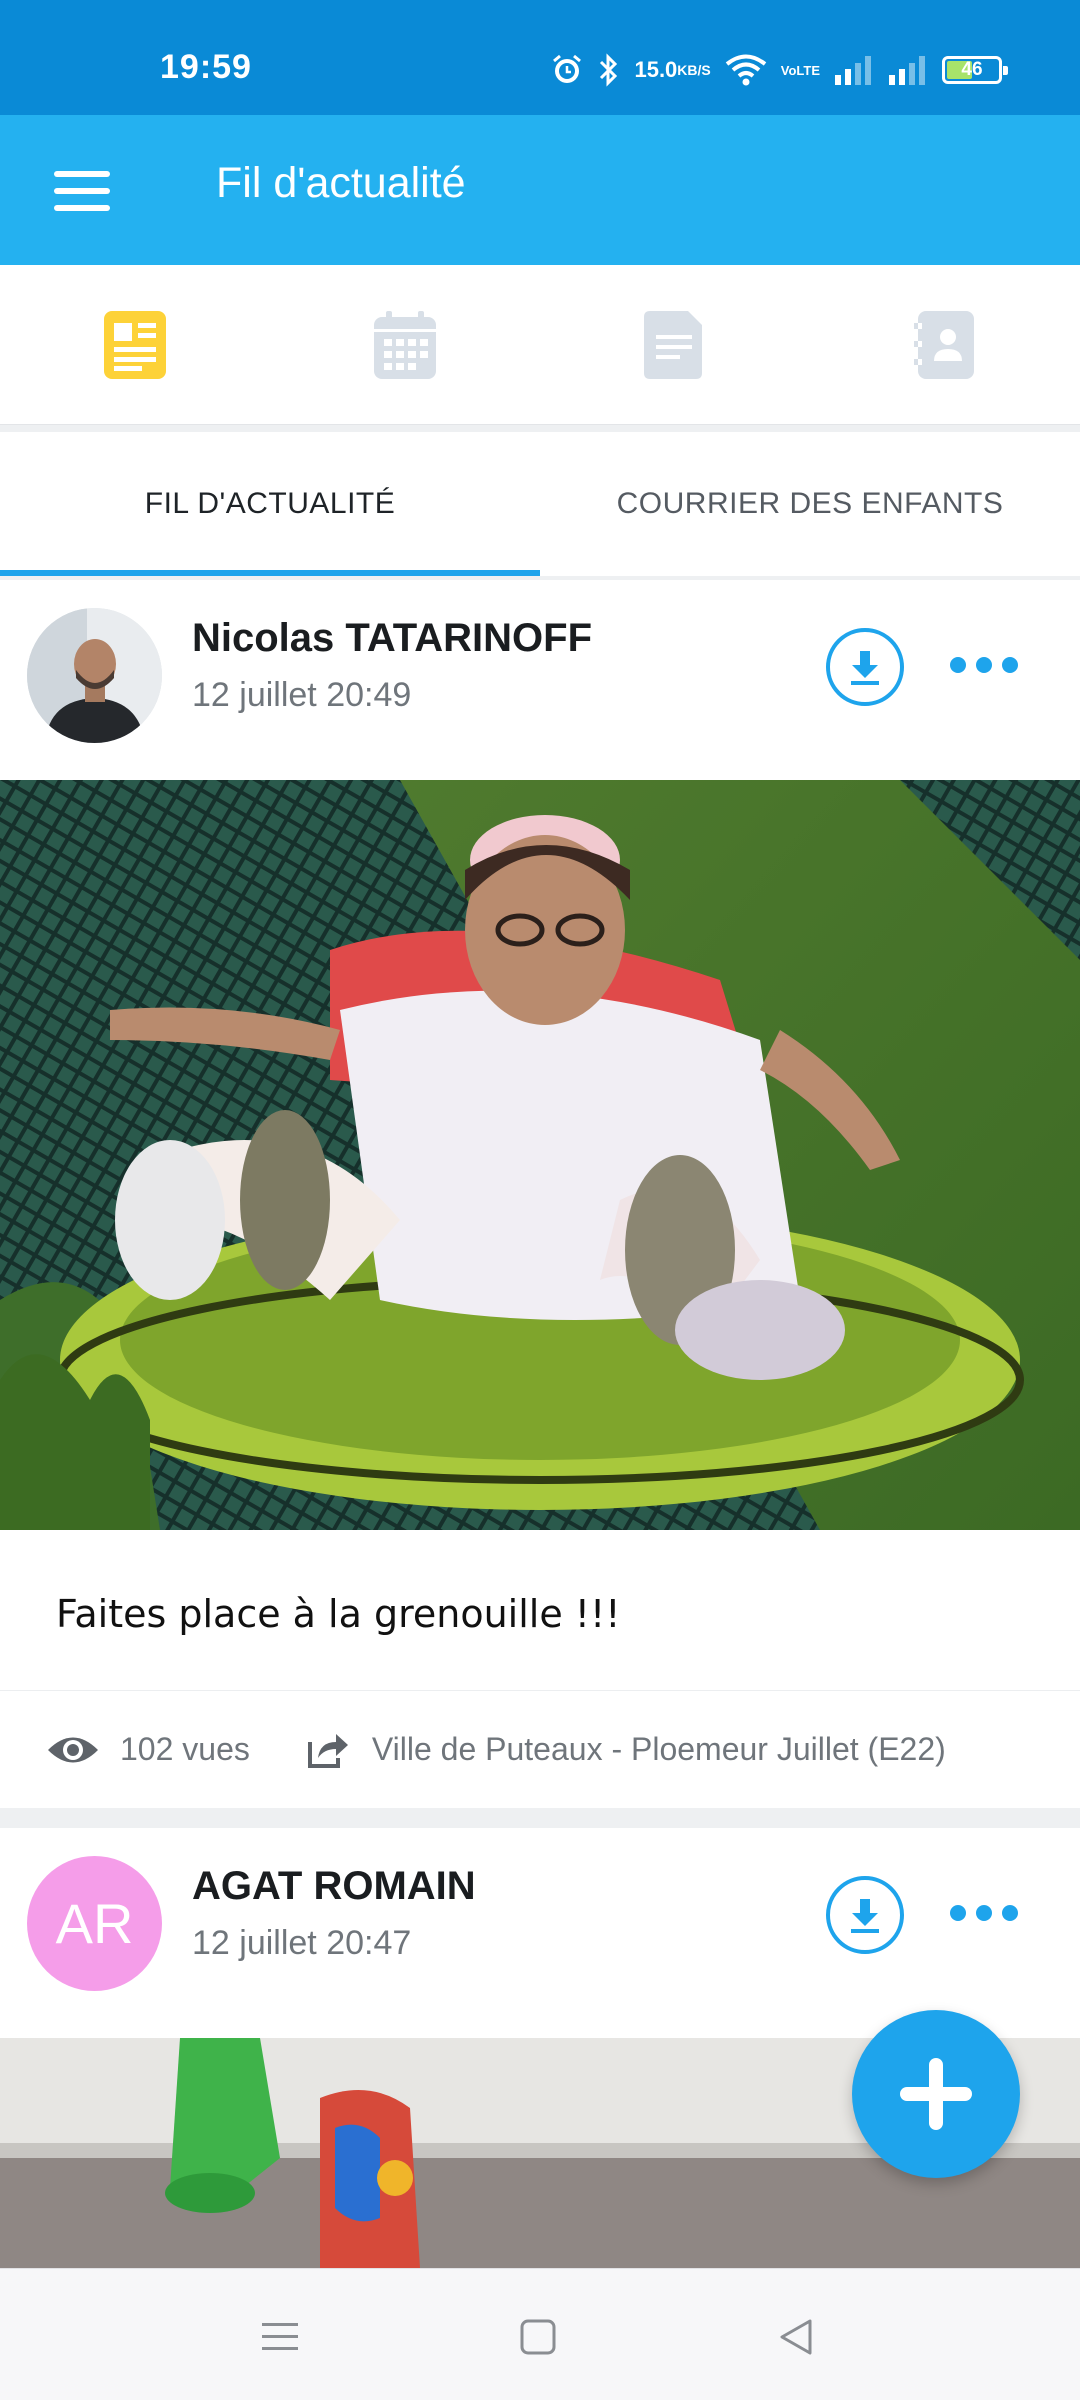 The width and height of the screenshot is (1080, 2400). I want to click on tab-documents, so click(675, 344).